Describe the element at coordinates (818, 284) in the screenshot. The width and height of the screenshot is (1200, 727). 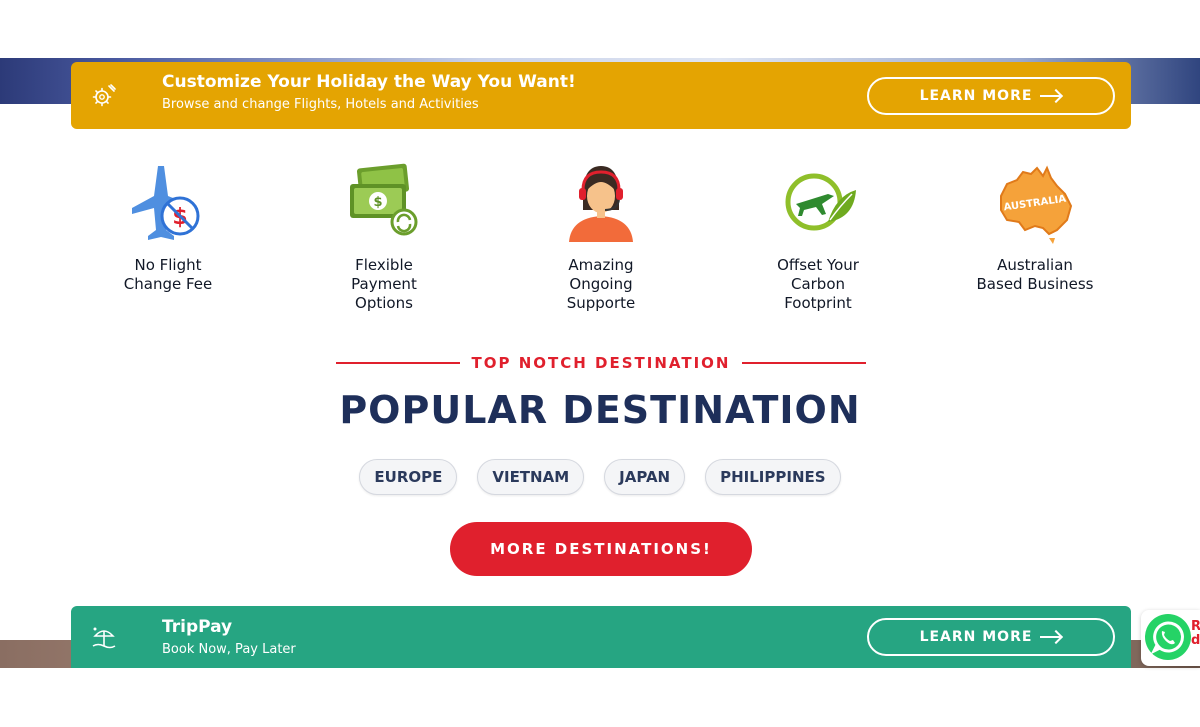
I see `feature-label-line: Carbon` at that location.